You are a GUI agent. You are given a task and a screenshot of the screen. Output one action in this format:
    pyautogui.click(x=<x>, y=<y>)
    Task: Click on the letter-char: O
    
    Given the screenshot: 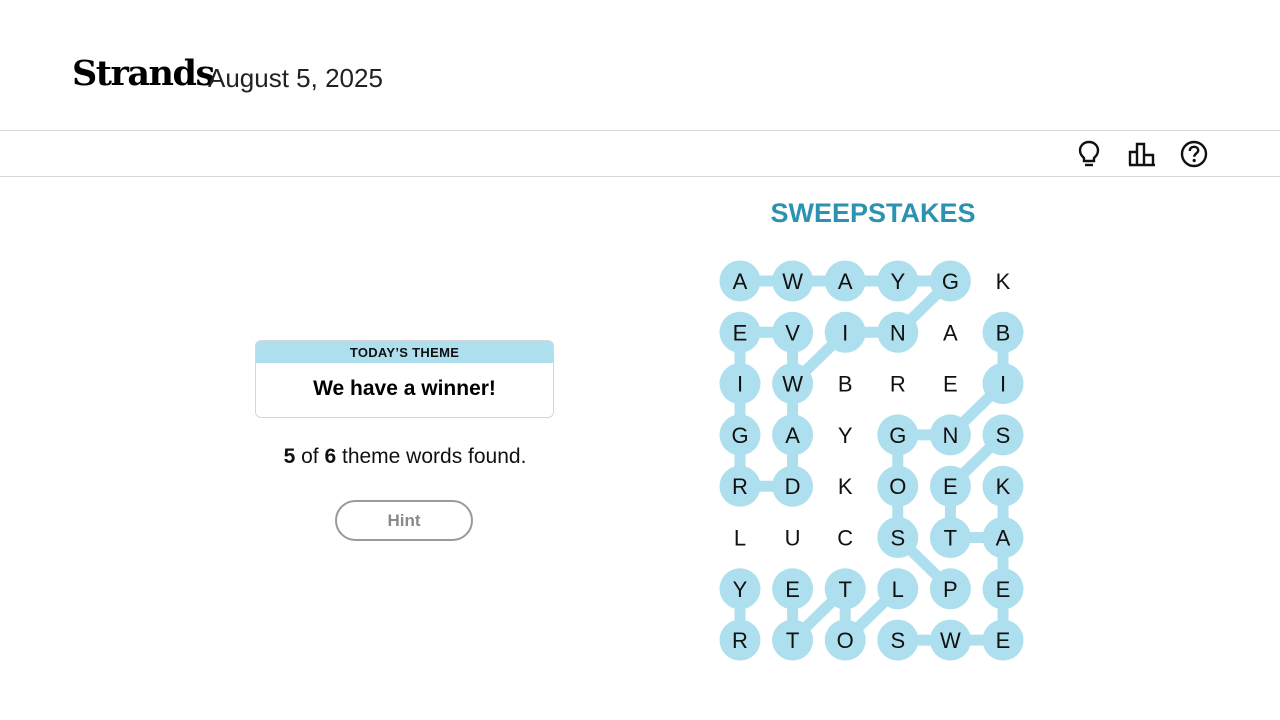 What is the action you would take?
    pyautogui.click(x=897, y=486)
    